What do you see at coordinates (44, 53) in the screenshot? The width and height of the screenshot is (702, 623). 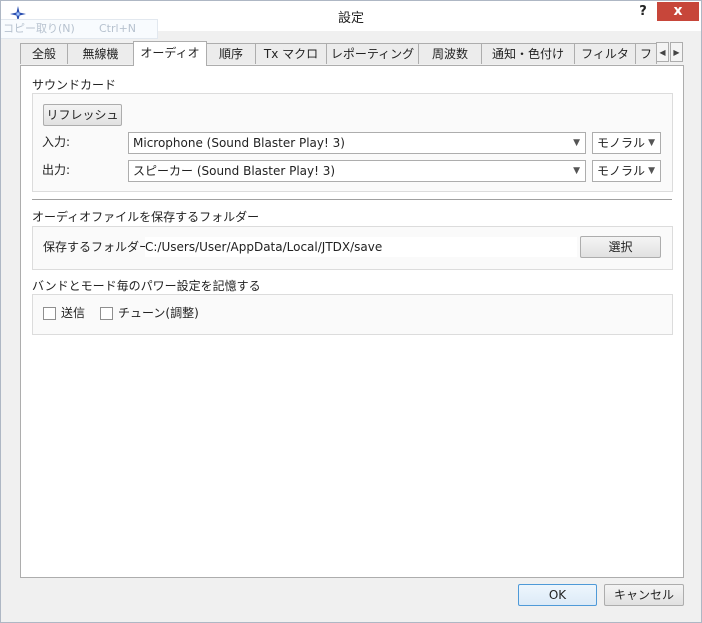 I see `tab-general: 全般` at bounding box center [44, 53].